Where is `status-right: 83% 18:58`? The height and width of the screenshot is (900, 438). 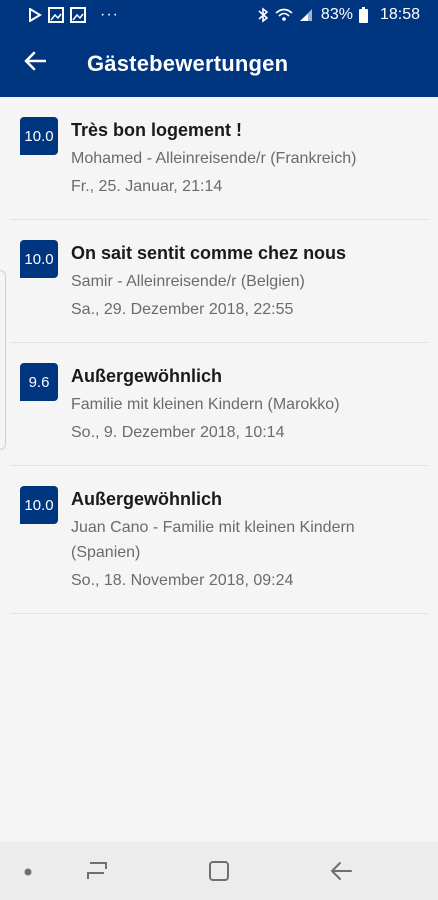
status-right: 83% 18:58 is located at coordinates (338, 15).